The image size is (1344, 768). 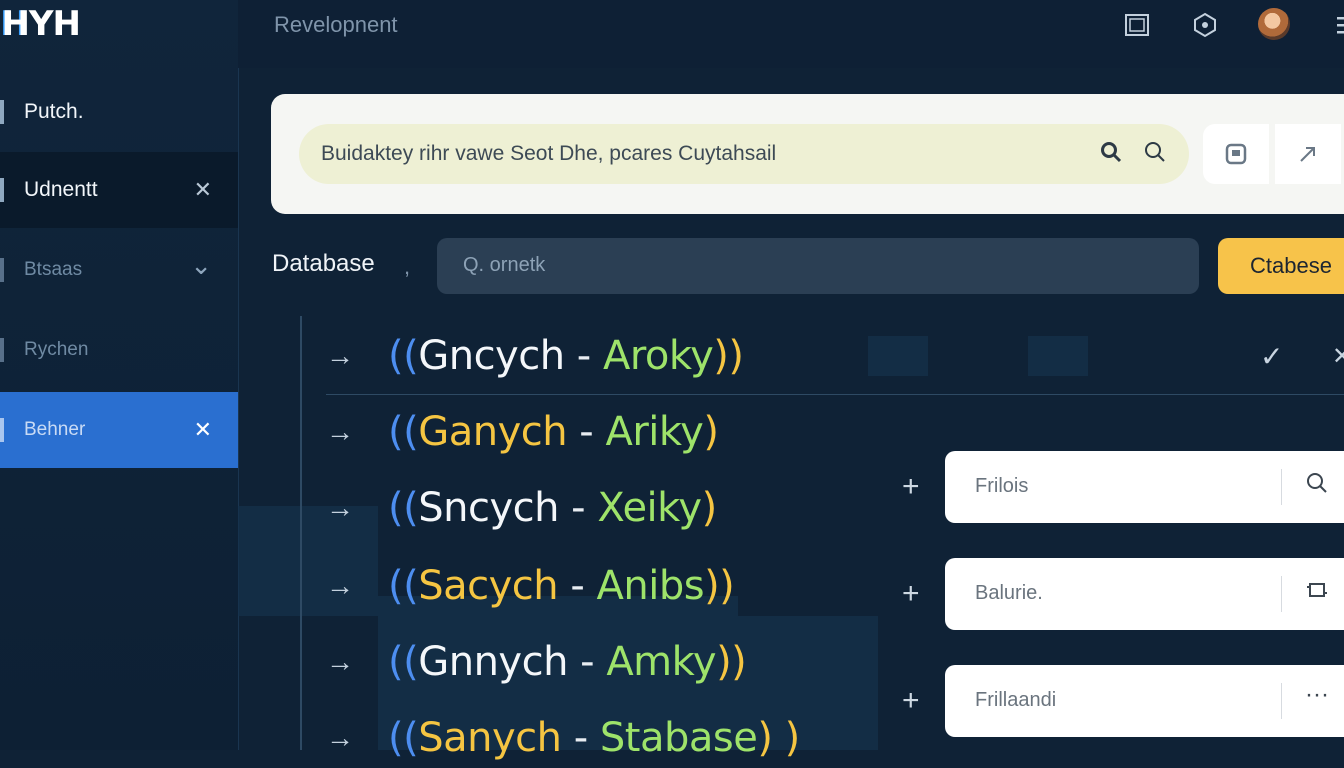 I want to click on section-title: Database, so click(x=323, y=263).